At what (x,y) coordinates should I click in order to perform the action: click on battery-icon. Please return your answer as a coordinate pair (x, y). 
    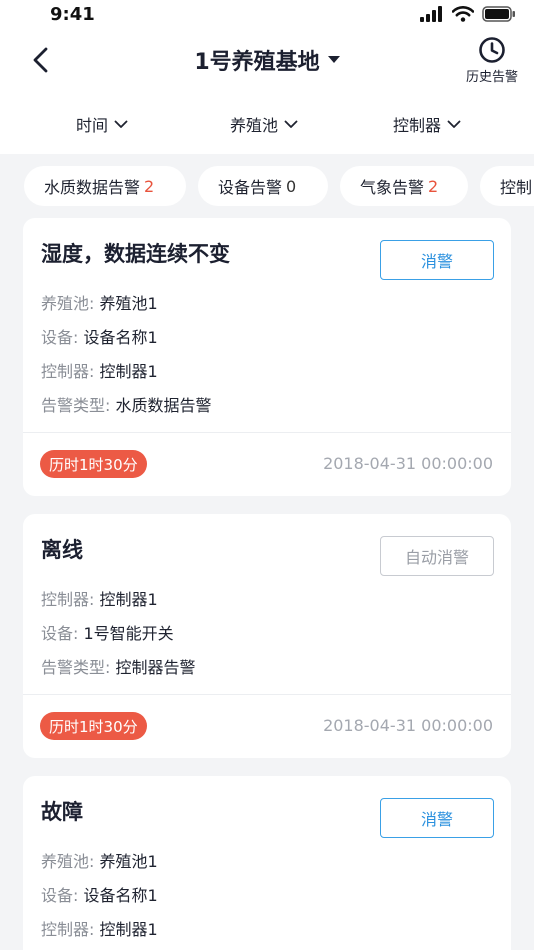
    Looking at the image, I should click on (498, 14).